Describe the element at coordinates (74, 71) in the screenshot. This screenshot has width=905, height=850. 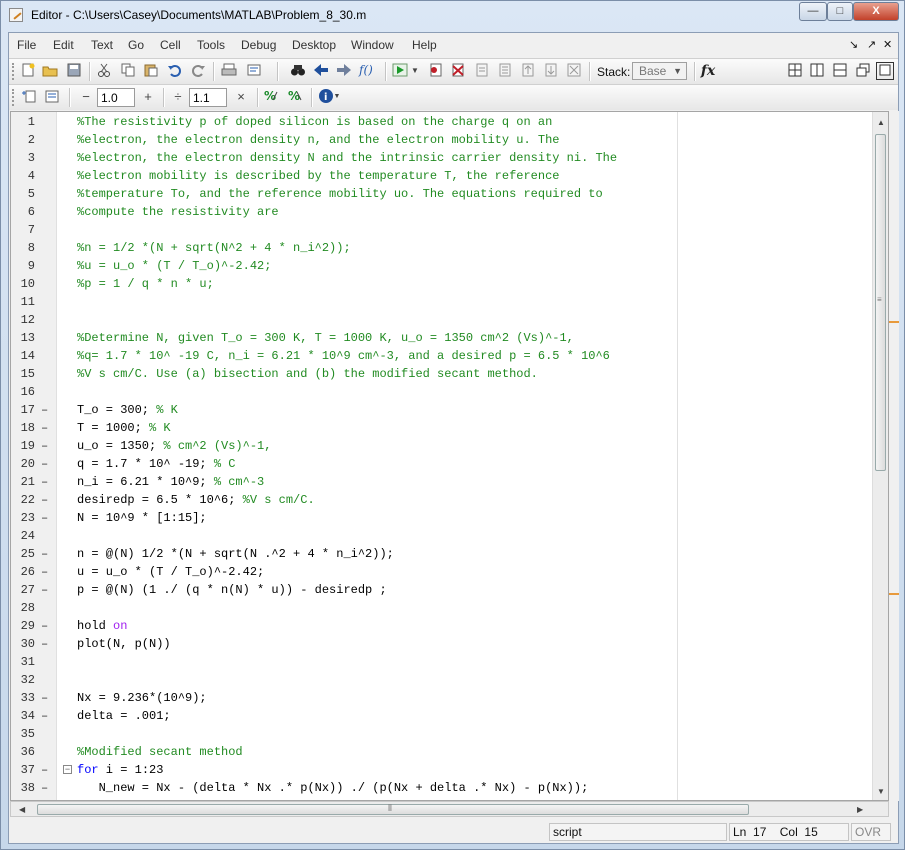
I see `save-icon` at that location.